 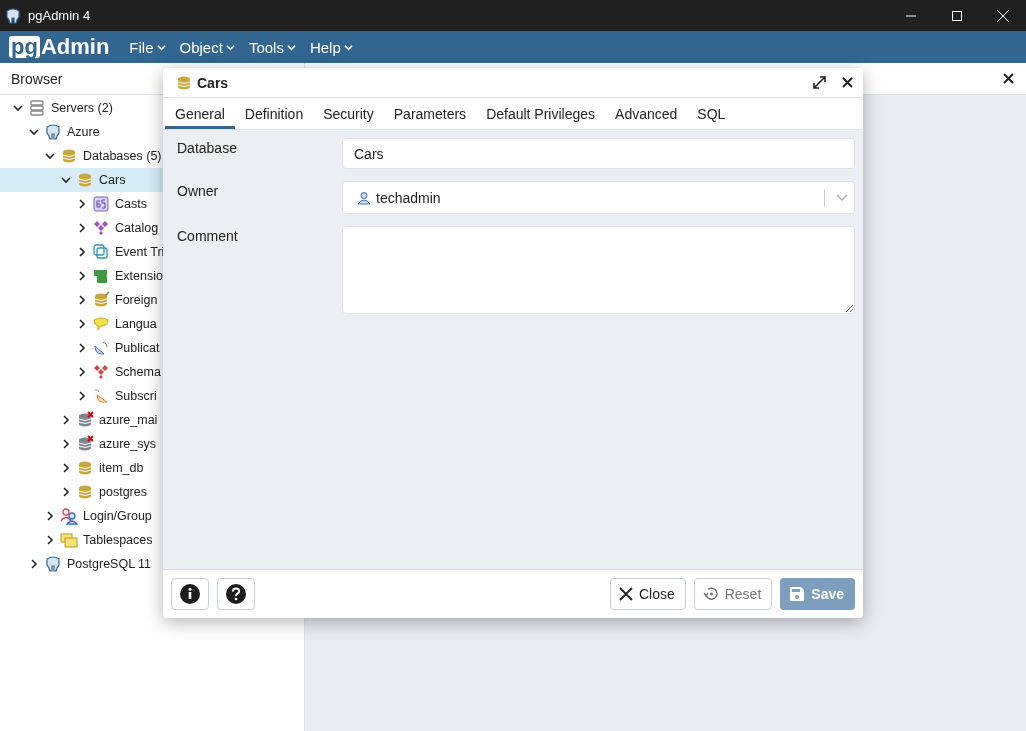 I want to click on tree-item: PostgreSQL 11, so click(x=152, y=564).